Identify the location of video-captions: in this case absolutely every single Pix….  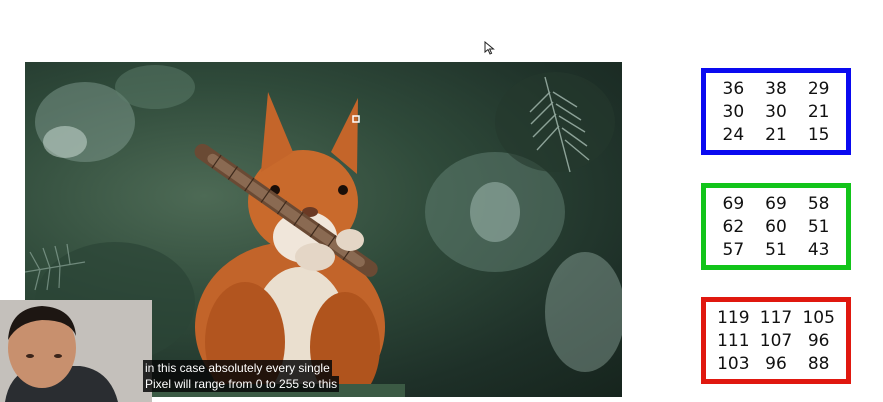
(241, 376).